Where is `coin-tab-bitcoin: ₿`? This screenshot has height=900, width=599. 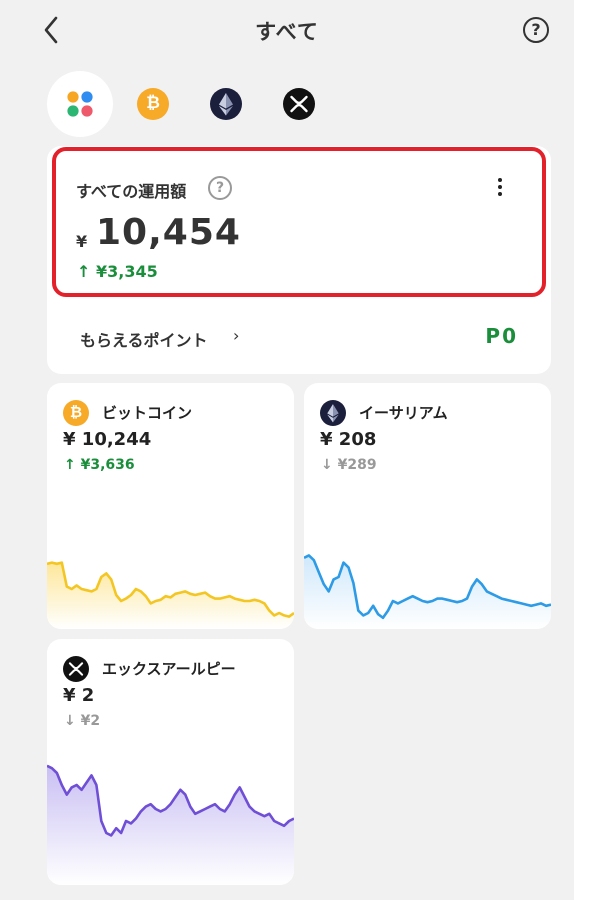
coin-tab-bitcoin: ₿ is located at coordinates (153, 104).